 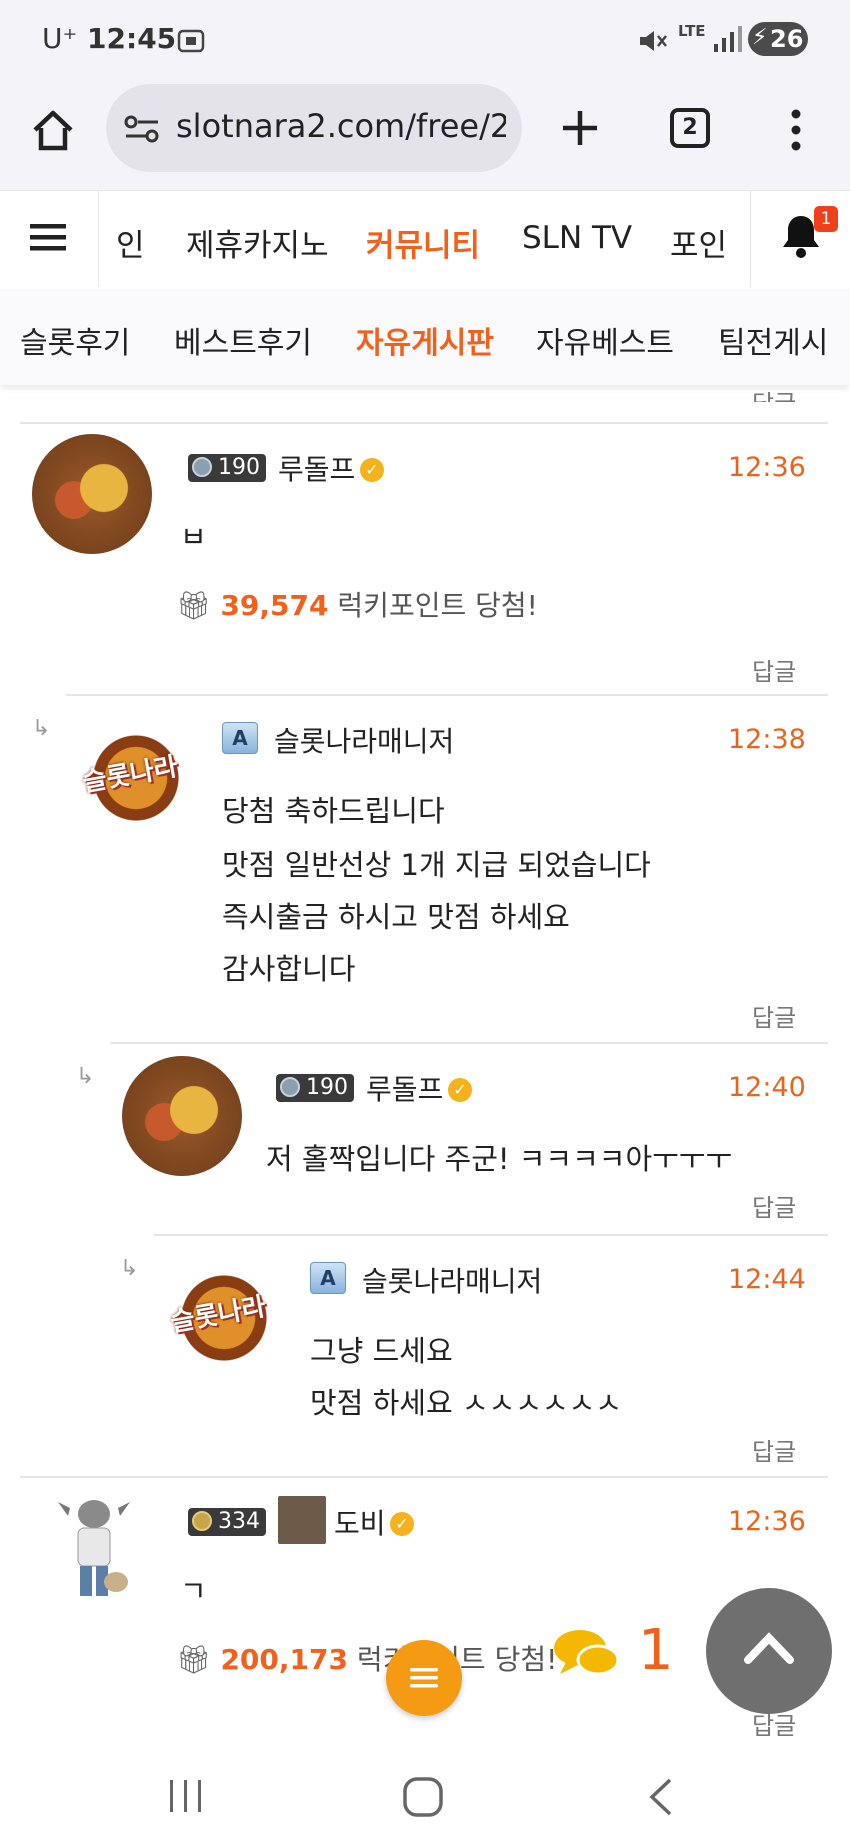 I want to click on mute-icon, so click(x=653, y=41).